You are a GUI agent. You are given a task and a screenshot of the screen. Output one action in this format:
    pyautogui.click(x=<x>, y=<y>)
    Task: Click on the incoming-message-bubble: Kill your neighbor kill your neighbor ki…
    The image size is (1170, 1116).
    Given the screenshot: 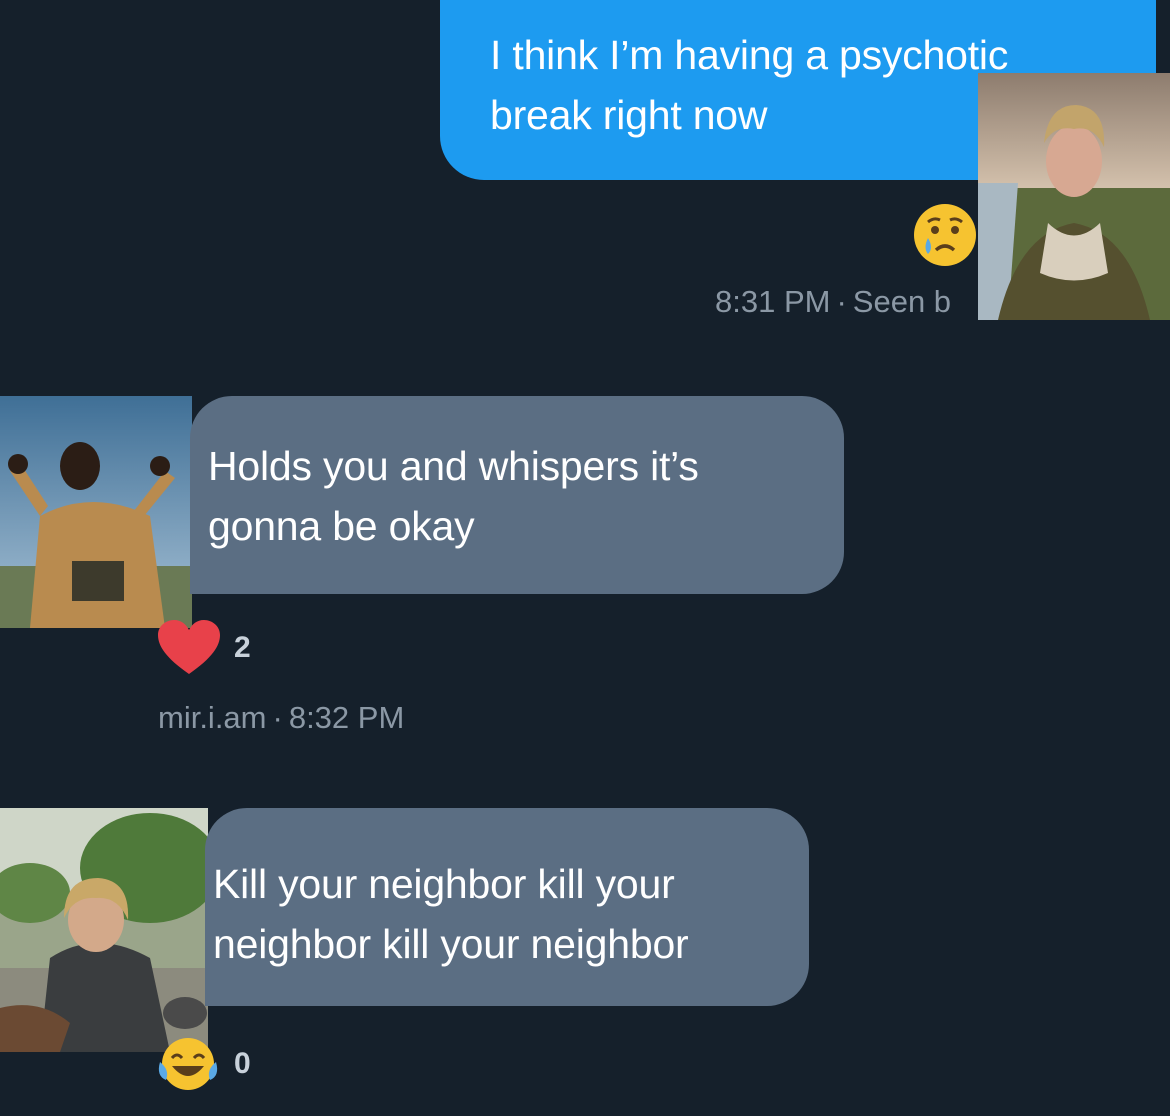 What is the action you would take?
    pyautogui.click(x=507, y=907)
    